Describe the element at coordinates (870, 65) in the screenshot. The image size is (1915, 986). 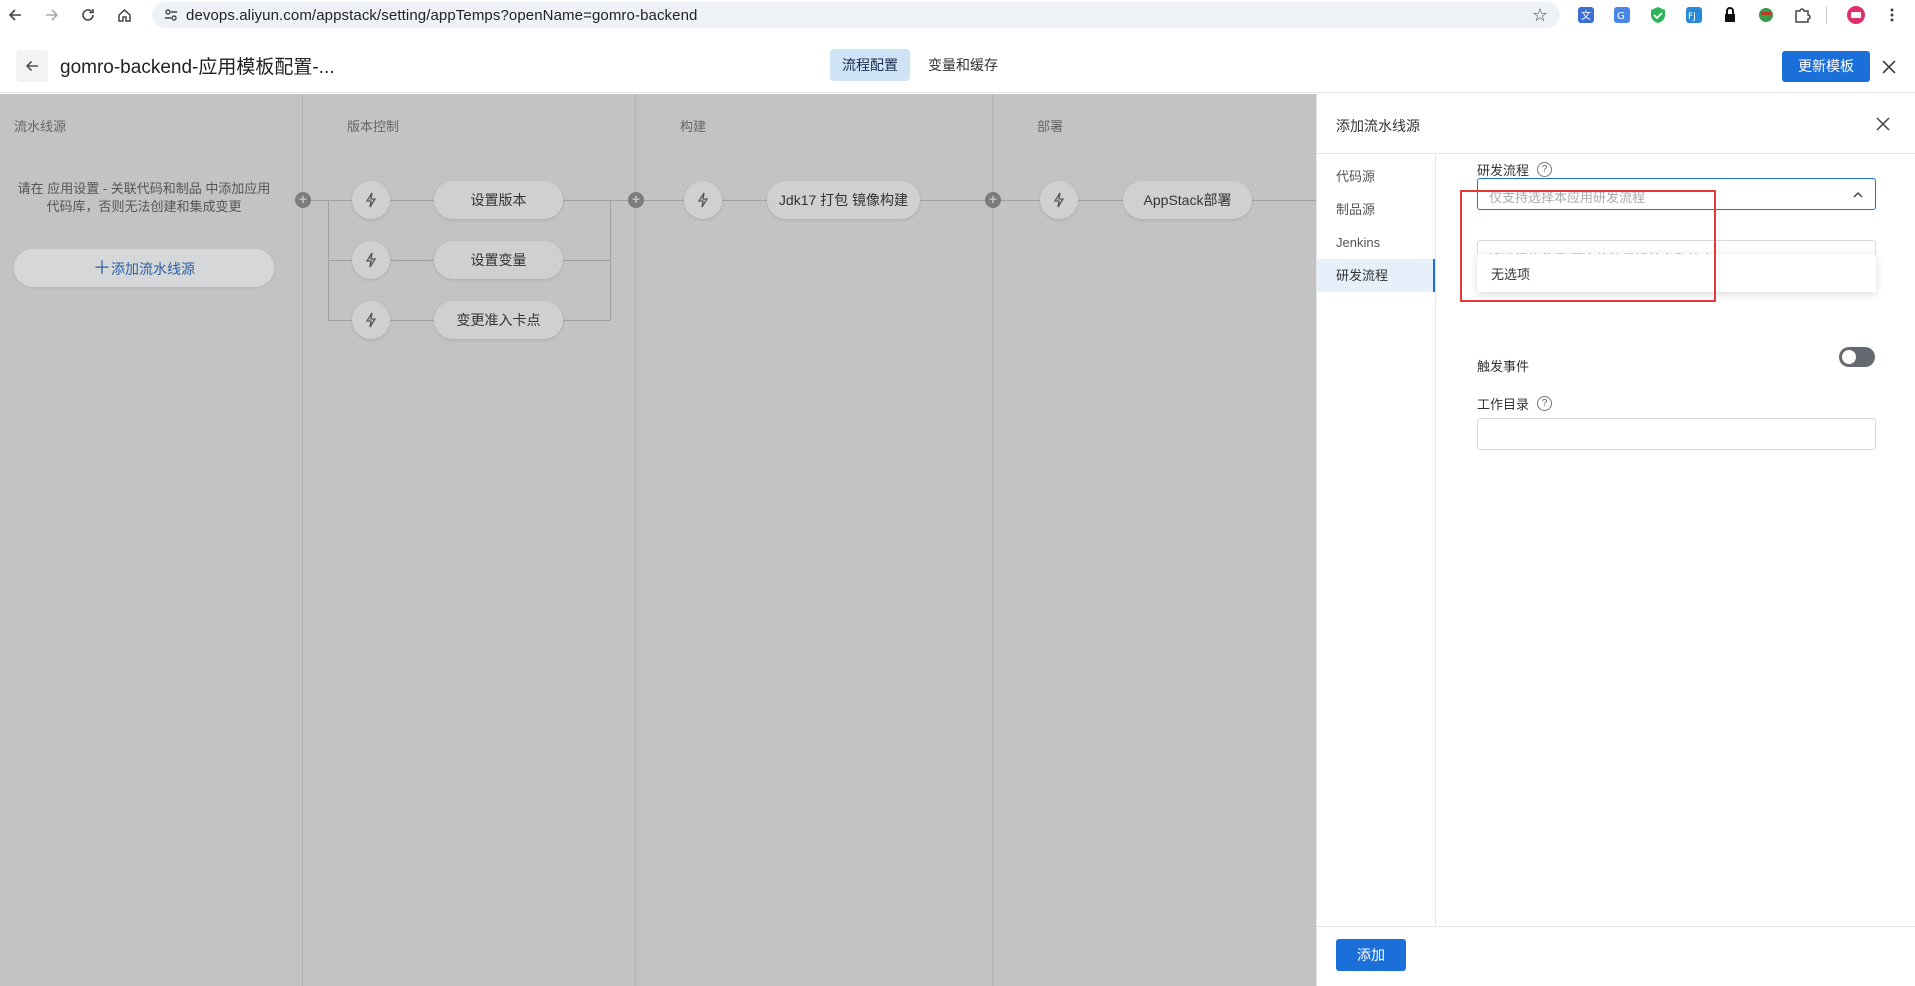
I see `tab-flow-config: 流程配置` at that location.